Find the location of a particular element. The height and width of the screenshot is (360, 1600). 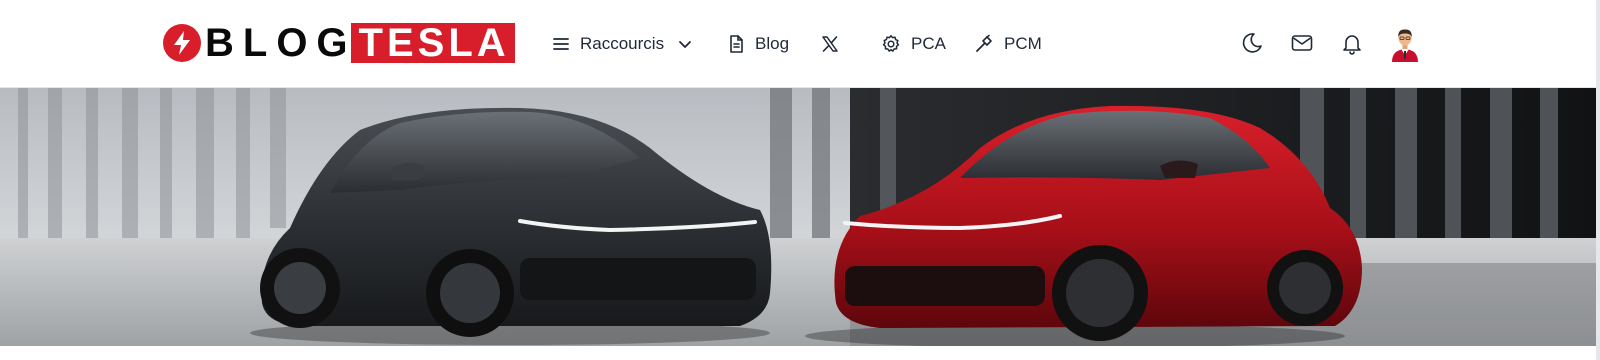

moon-icon is located at coordinates (1252, 43).